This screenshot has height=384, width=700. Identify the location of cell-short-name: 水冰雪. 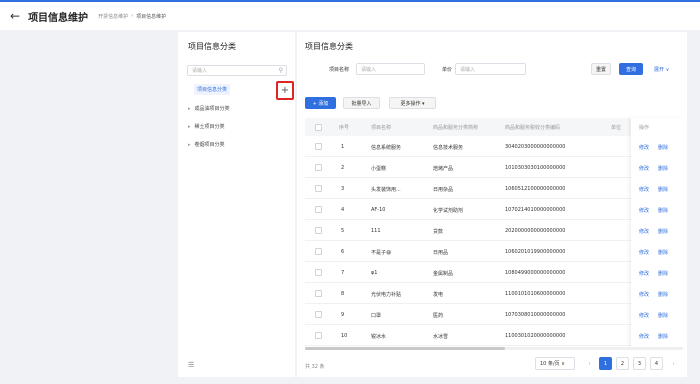
(441, 337).